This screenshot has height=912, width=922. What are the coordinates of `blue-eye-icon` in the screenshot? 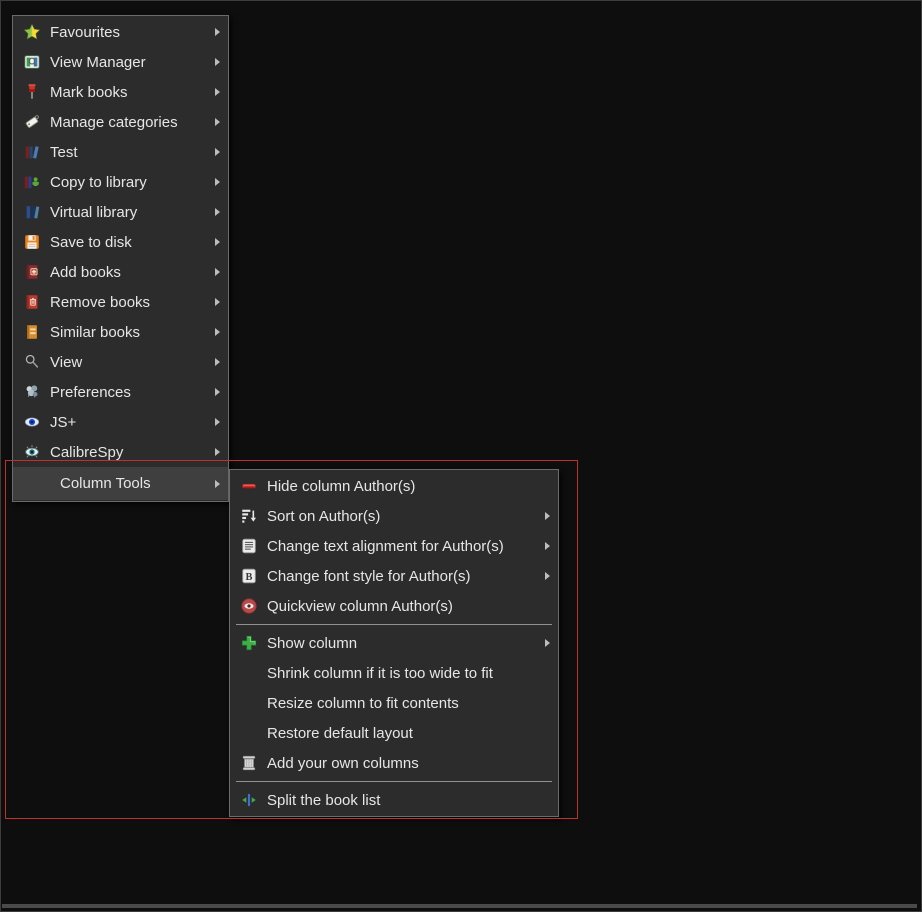 It's located at (32, 422).